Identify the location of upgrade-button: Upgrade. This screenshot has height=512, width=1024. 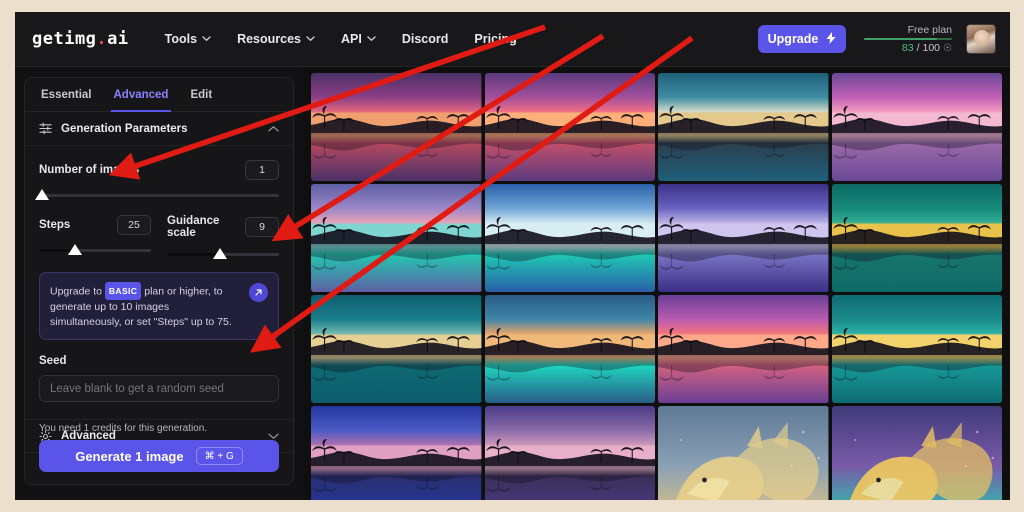
(802, 39).